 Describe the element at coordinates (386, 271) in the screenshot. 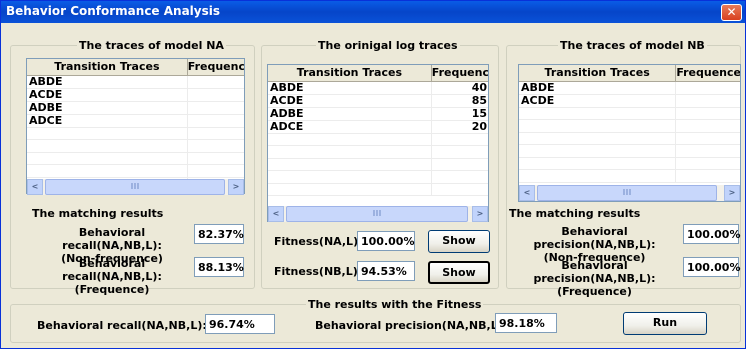

I see `fitness-nb-field: 94.53%` at that location.